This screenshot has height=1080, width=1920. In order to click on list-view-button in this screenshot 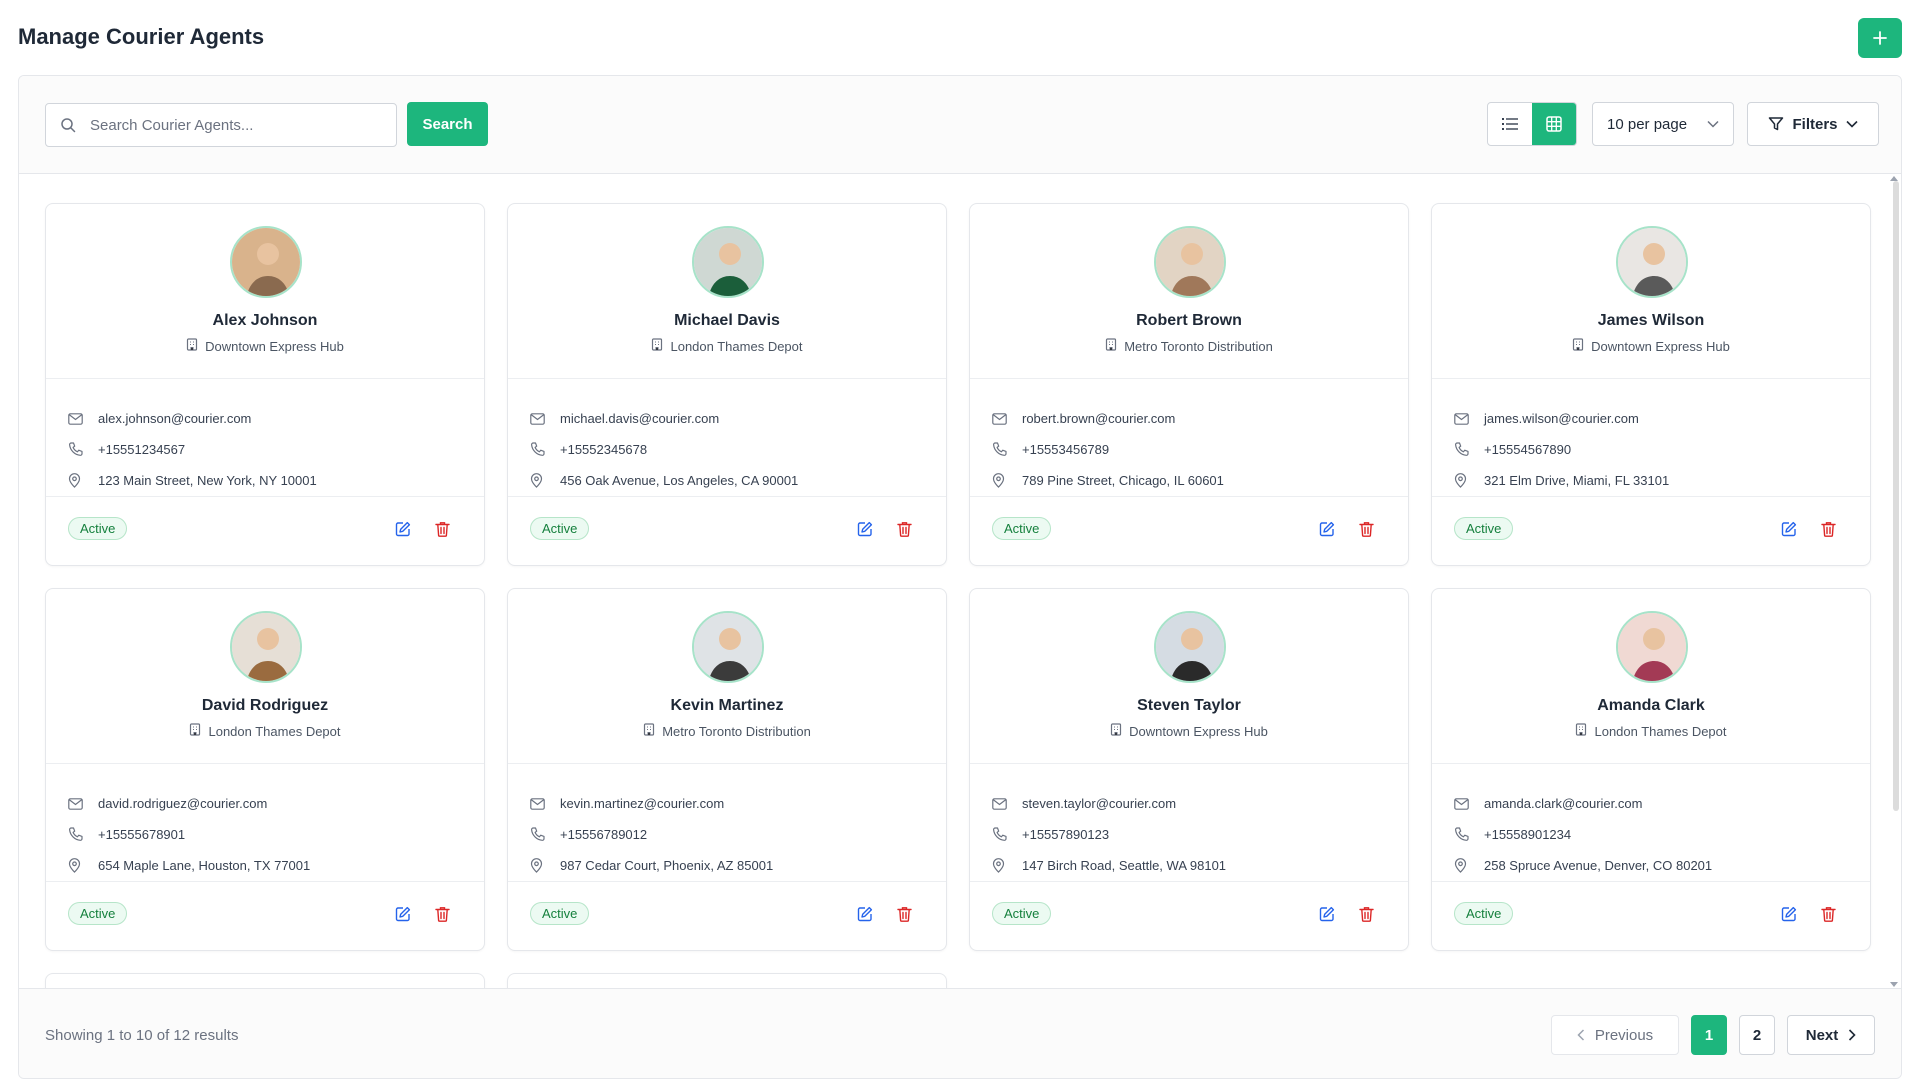, I will do `click(1510, 124)`.